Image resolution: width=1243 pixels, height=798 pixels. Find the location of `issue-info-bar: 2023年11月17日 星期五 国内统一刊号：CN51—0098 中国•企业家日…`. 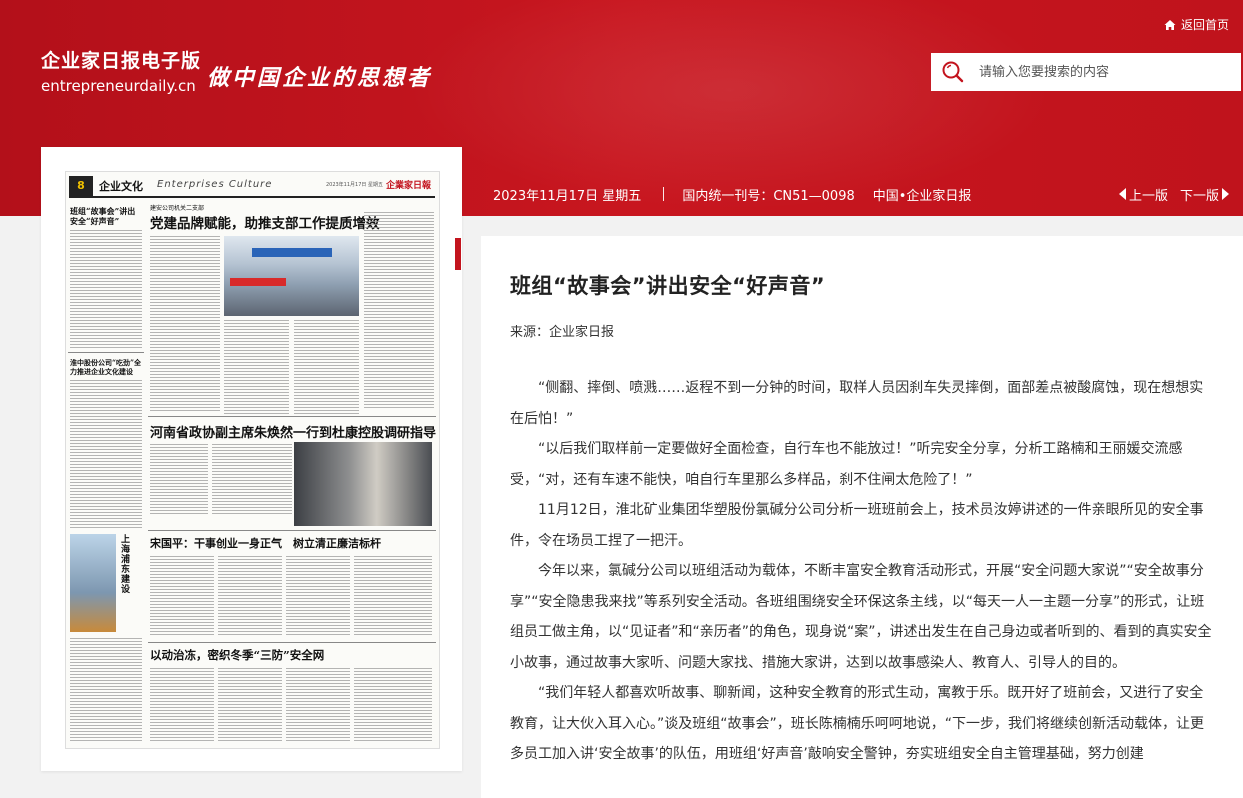

issue-info-bar: 2023年11月17日 星期五 国内统一刊号：CN51—0098 中国•企业家日… is located at coordinates (862, 194).